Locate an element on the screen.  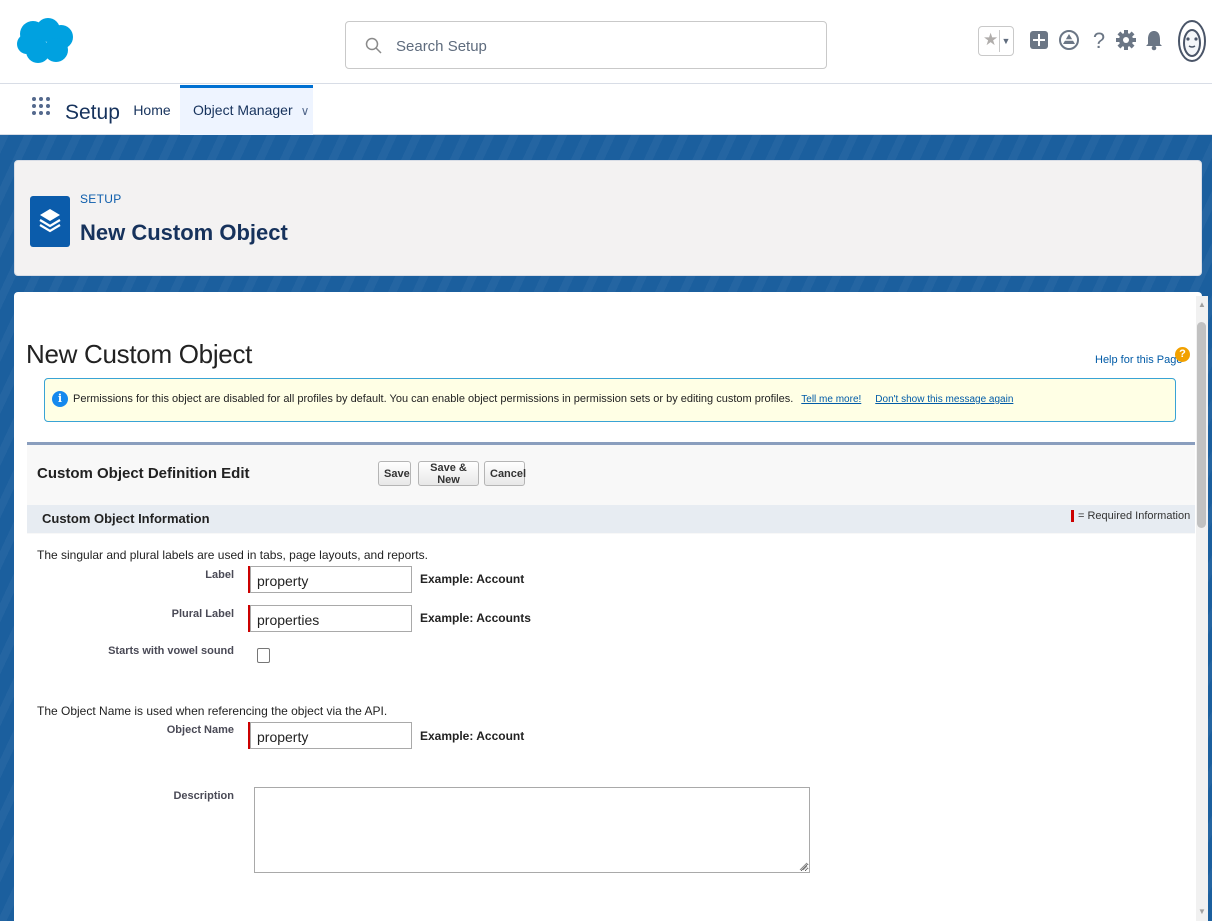
description-textarea is located at coordinates (532, 830).